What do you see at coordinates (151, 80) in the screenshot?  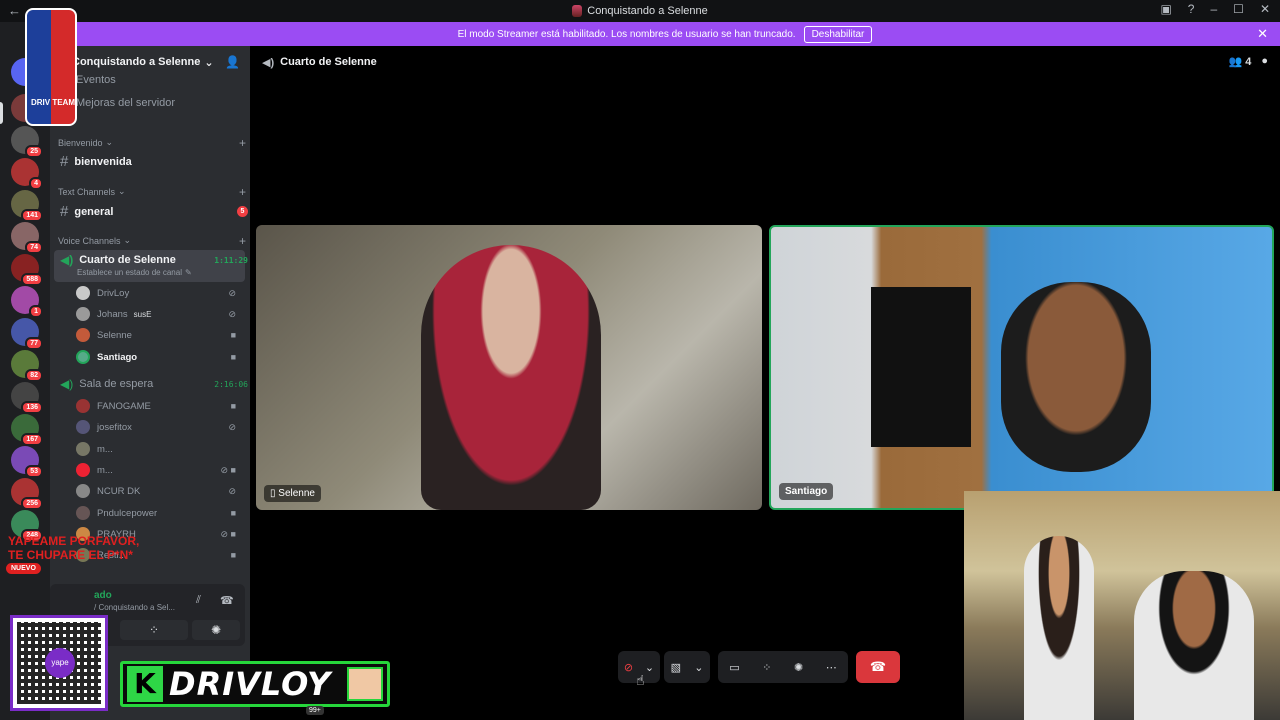 I see `events-item: Eventos` at bounding box center [151, 80].